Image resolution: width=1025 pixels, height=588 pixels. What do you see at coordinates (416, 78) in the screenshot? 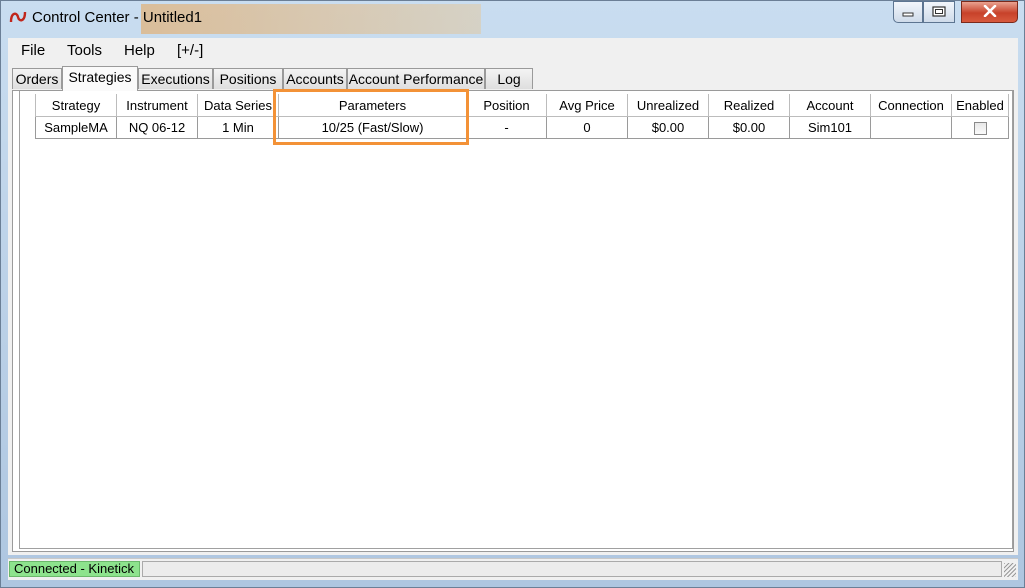
I see `tab-account-performance: Account Performance` at bounding box center [416, 78].